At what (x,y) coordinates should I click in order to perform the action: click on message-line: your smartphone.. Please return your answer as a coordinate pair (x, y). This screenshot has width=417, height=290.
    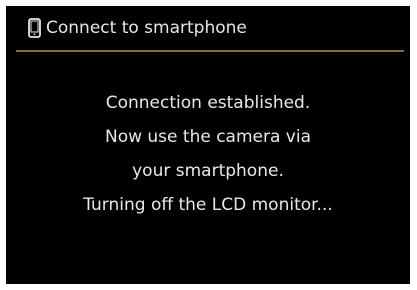
    Looking at the image, I should click on (208, 171).